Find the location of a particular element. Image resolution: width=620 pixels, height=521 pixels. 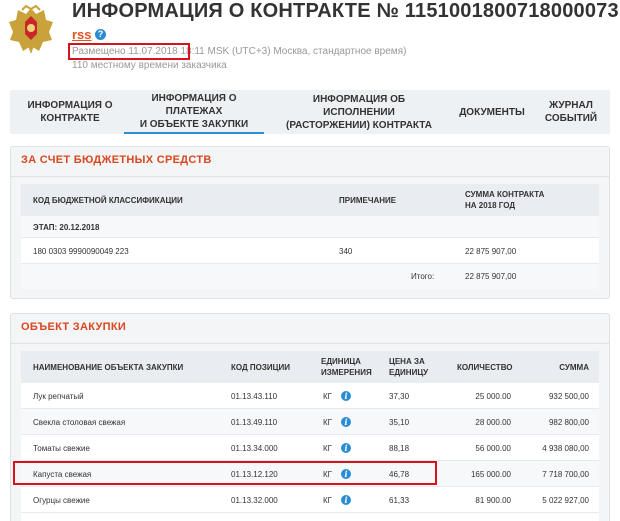

item-qty: 28 000.00 is located at coordinates (493, 422).